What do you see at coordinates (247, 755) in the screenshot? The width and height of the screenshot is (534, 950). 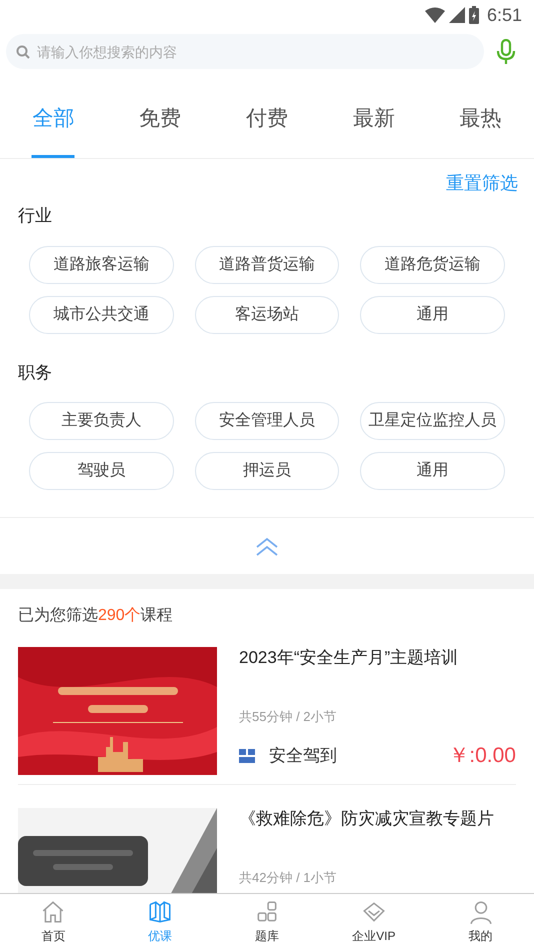 I see `logo-icon` at bounding box center [247, 755].